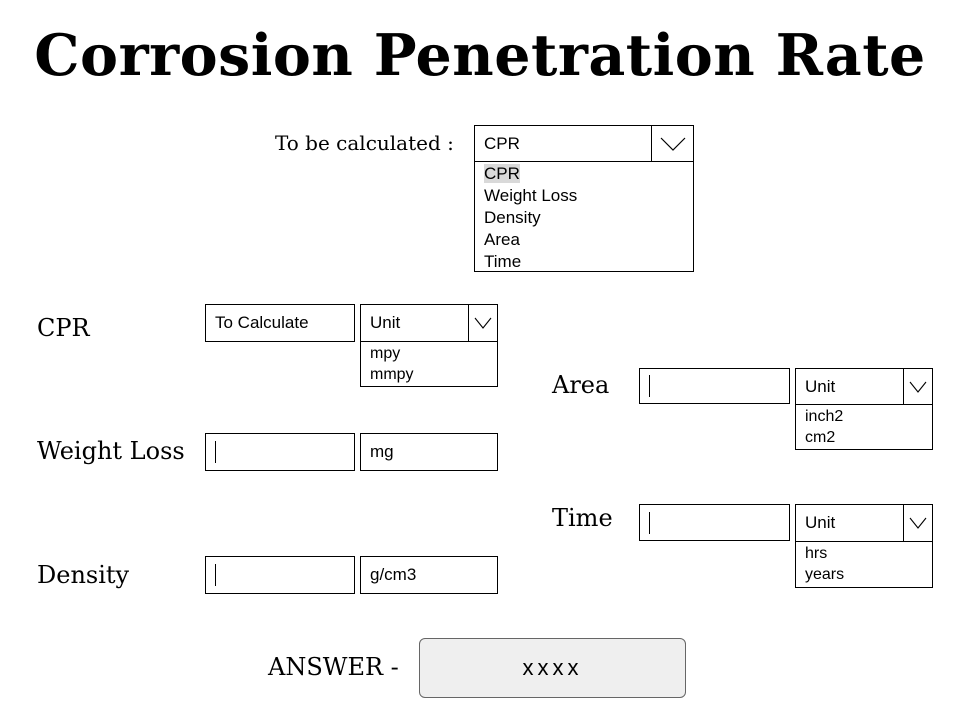 Image resolution: width=960 pixels, height=720 pixels. What do you see at coordinates (868, 416) in the screenshot?
I see `area-unit-option-inch2: inch2` at bounding box center [868, 416].